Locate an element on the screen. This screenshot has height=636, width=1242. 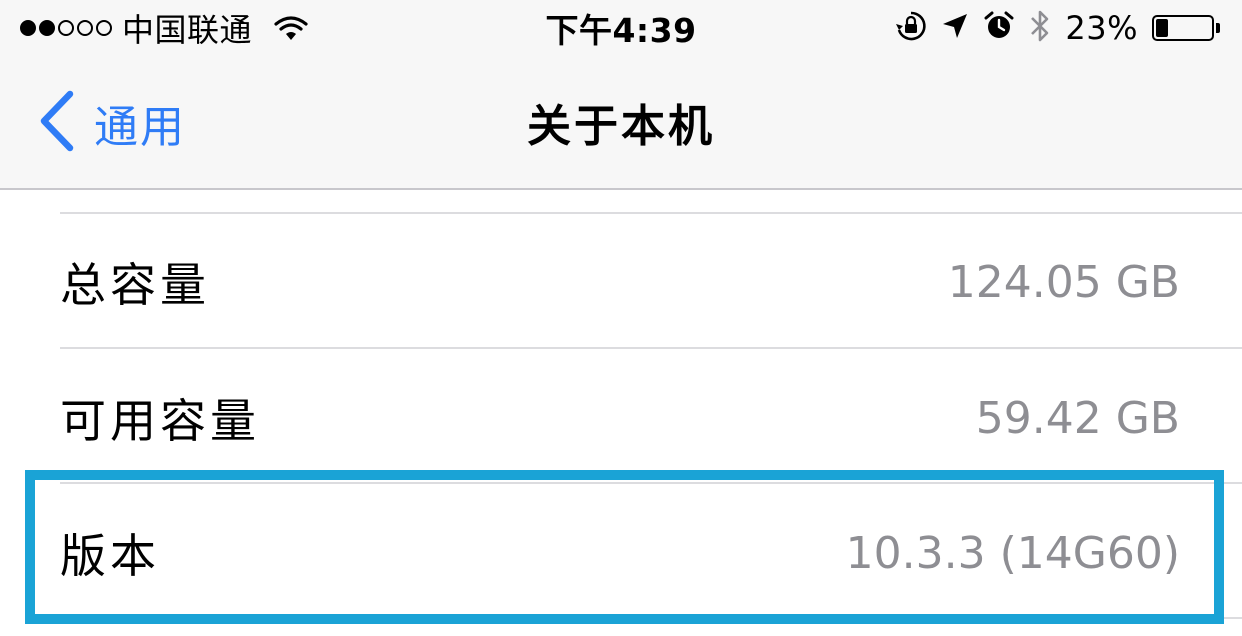
status-time: 下午4:39 is located at coordinates (621, 30).